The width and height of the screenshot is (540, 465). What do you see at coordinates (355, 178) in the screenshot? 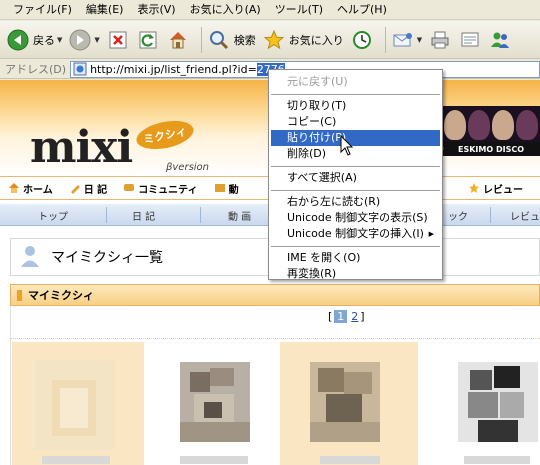
I see `menu-item-select-all: すべて選択(A)` at bounding box center [355, 178].